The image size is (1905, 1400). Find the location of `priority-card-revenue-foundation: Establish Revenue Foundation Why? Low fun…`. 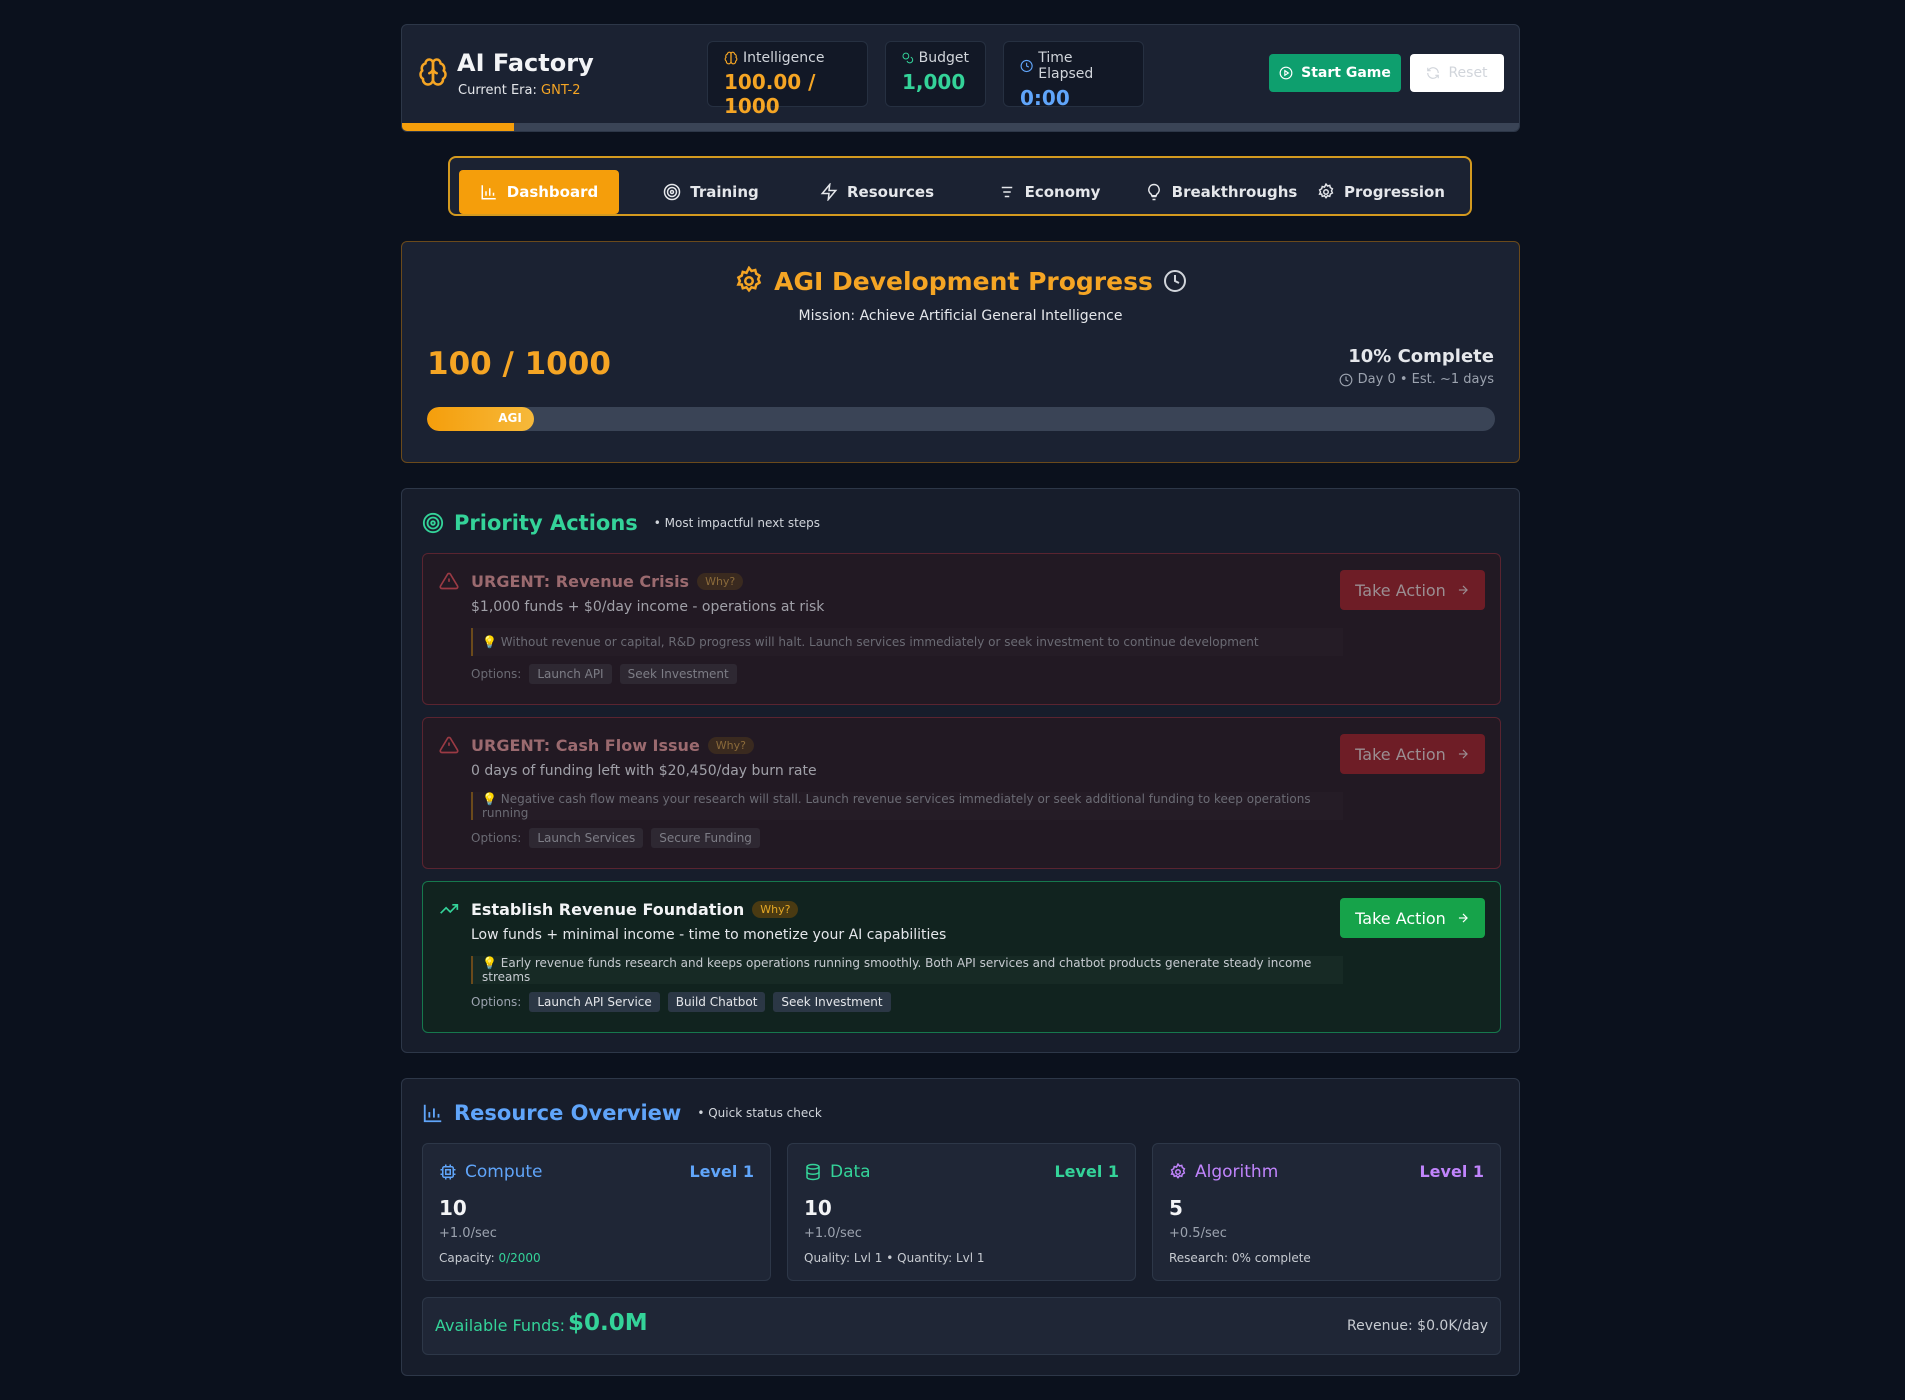

priority-card-revenue-foundation: Establish Revenue Foundation Why? Low fun… is located at coordinates (961, 957).